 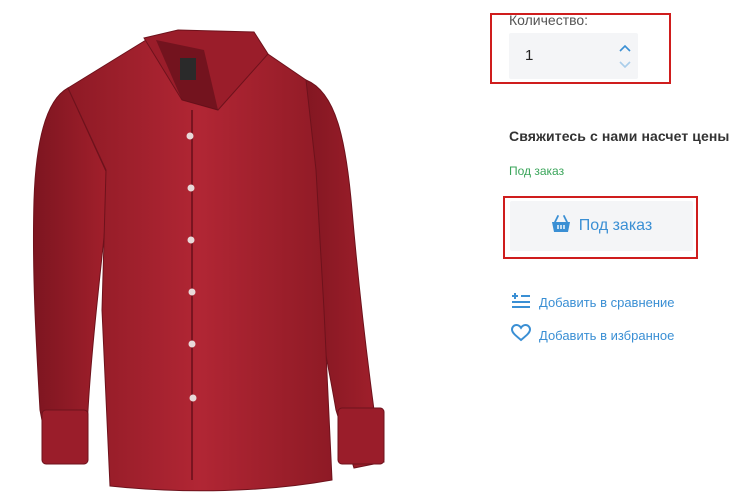 What do you see at coordinates (580, 48) in the screenshot?
I see `quantity-highlight-frame` at bounding box center [580, 48].